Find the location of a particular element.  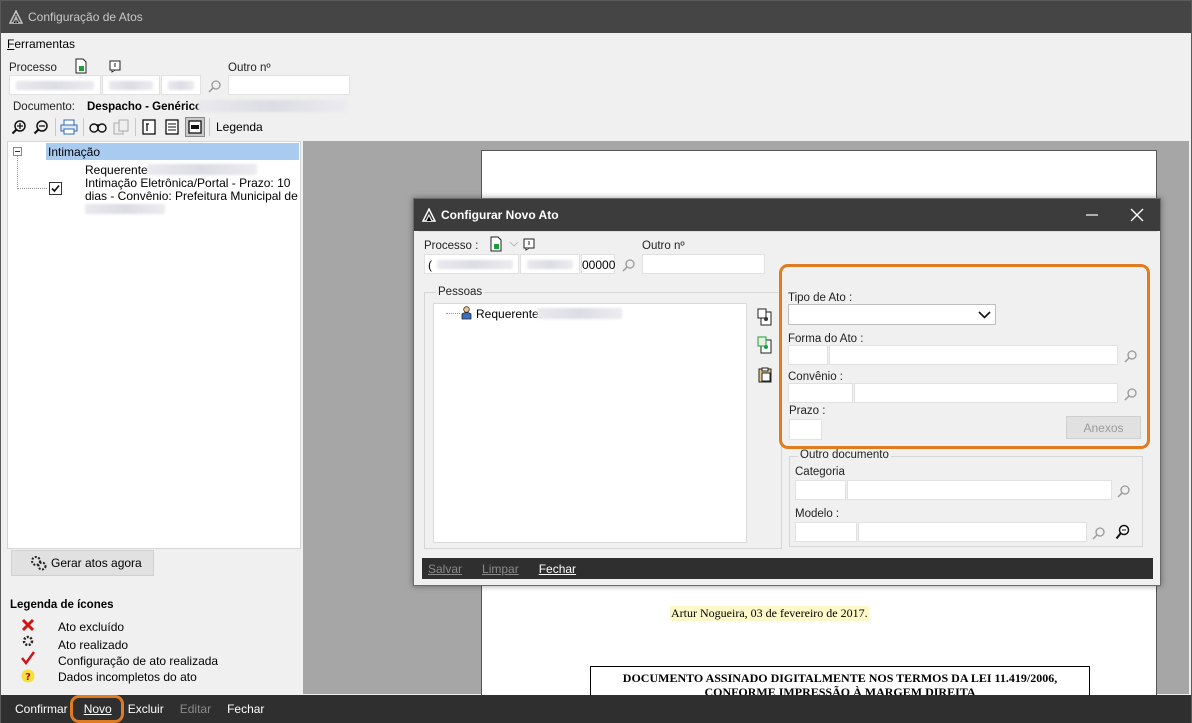

novo-highlight is located at coordinates (97, 709).